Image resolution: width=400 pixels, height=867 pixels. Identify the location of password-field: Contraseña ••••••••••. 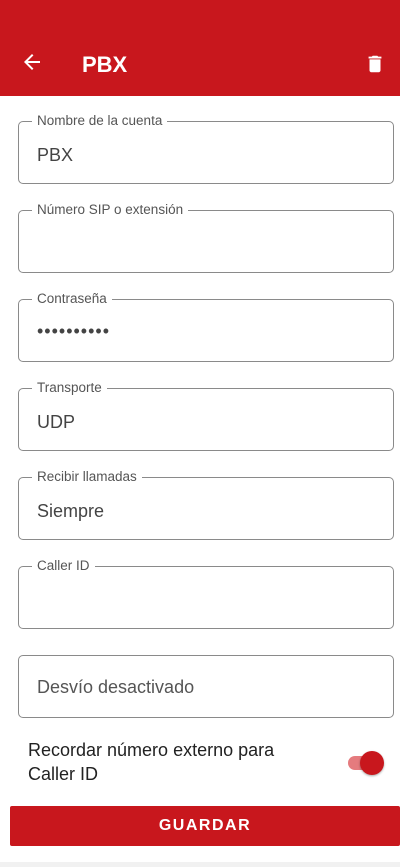
(206, 326).